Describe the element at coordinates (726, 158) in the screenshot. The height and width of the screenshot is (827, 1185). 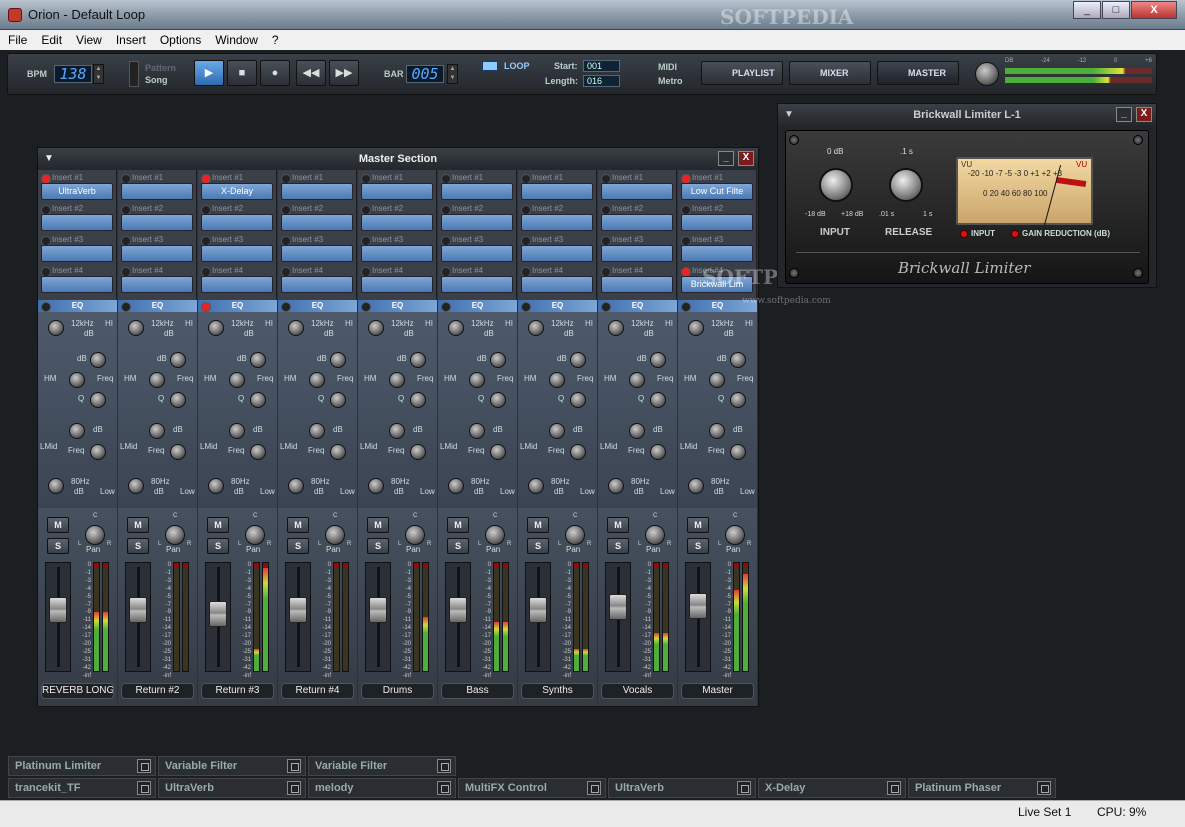
I see `master-section-minimize: _` at that location.